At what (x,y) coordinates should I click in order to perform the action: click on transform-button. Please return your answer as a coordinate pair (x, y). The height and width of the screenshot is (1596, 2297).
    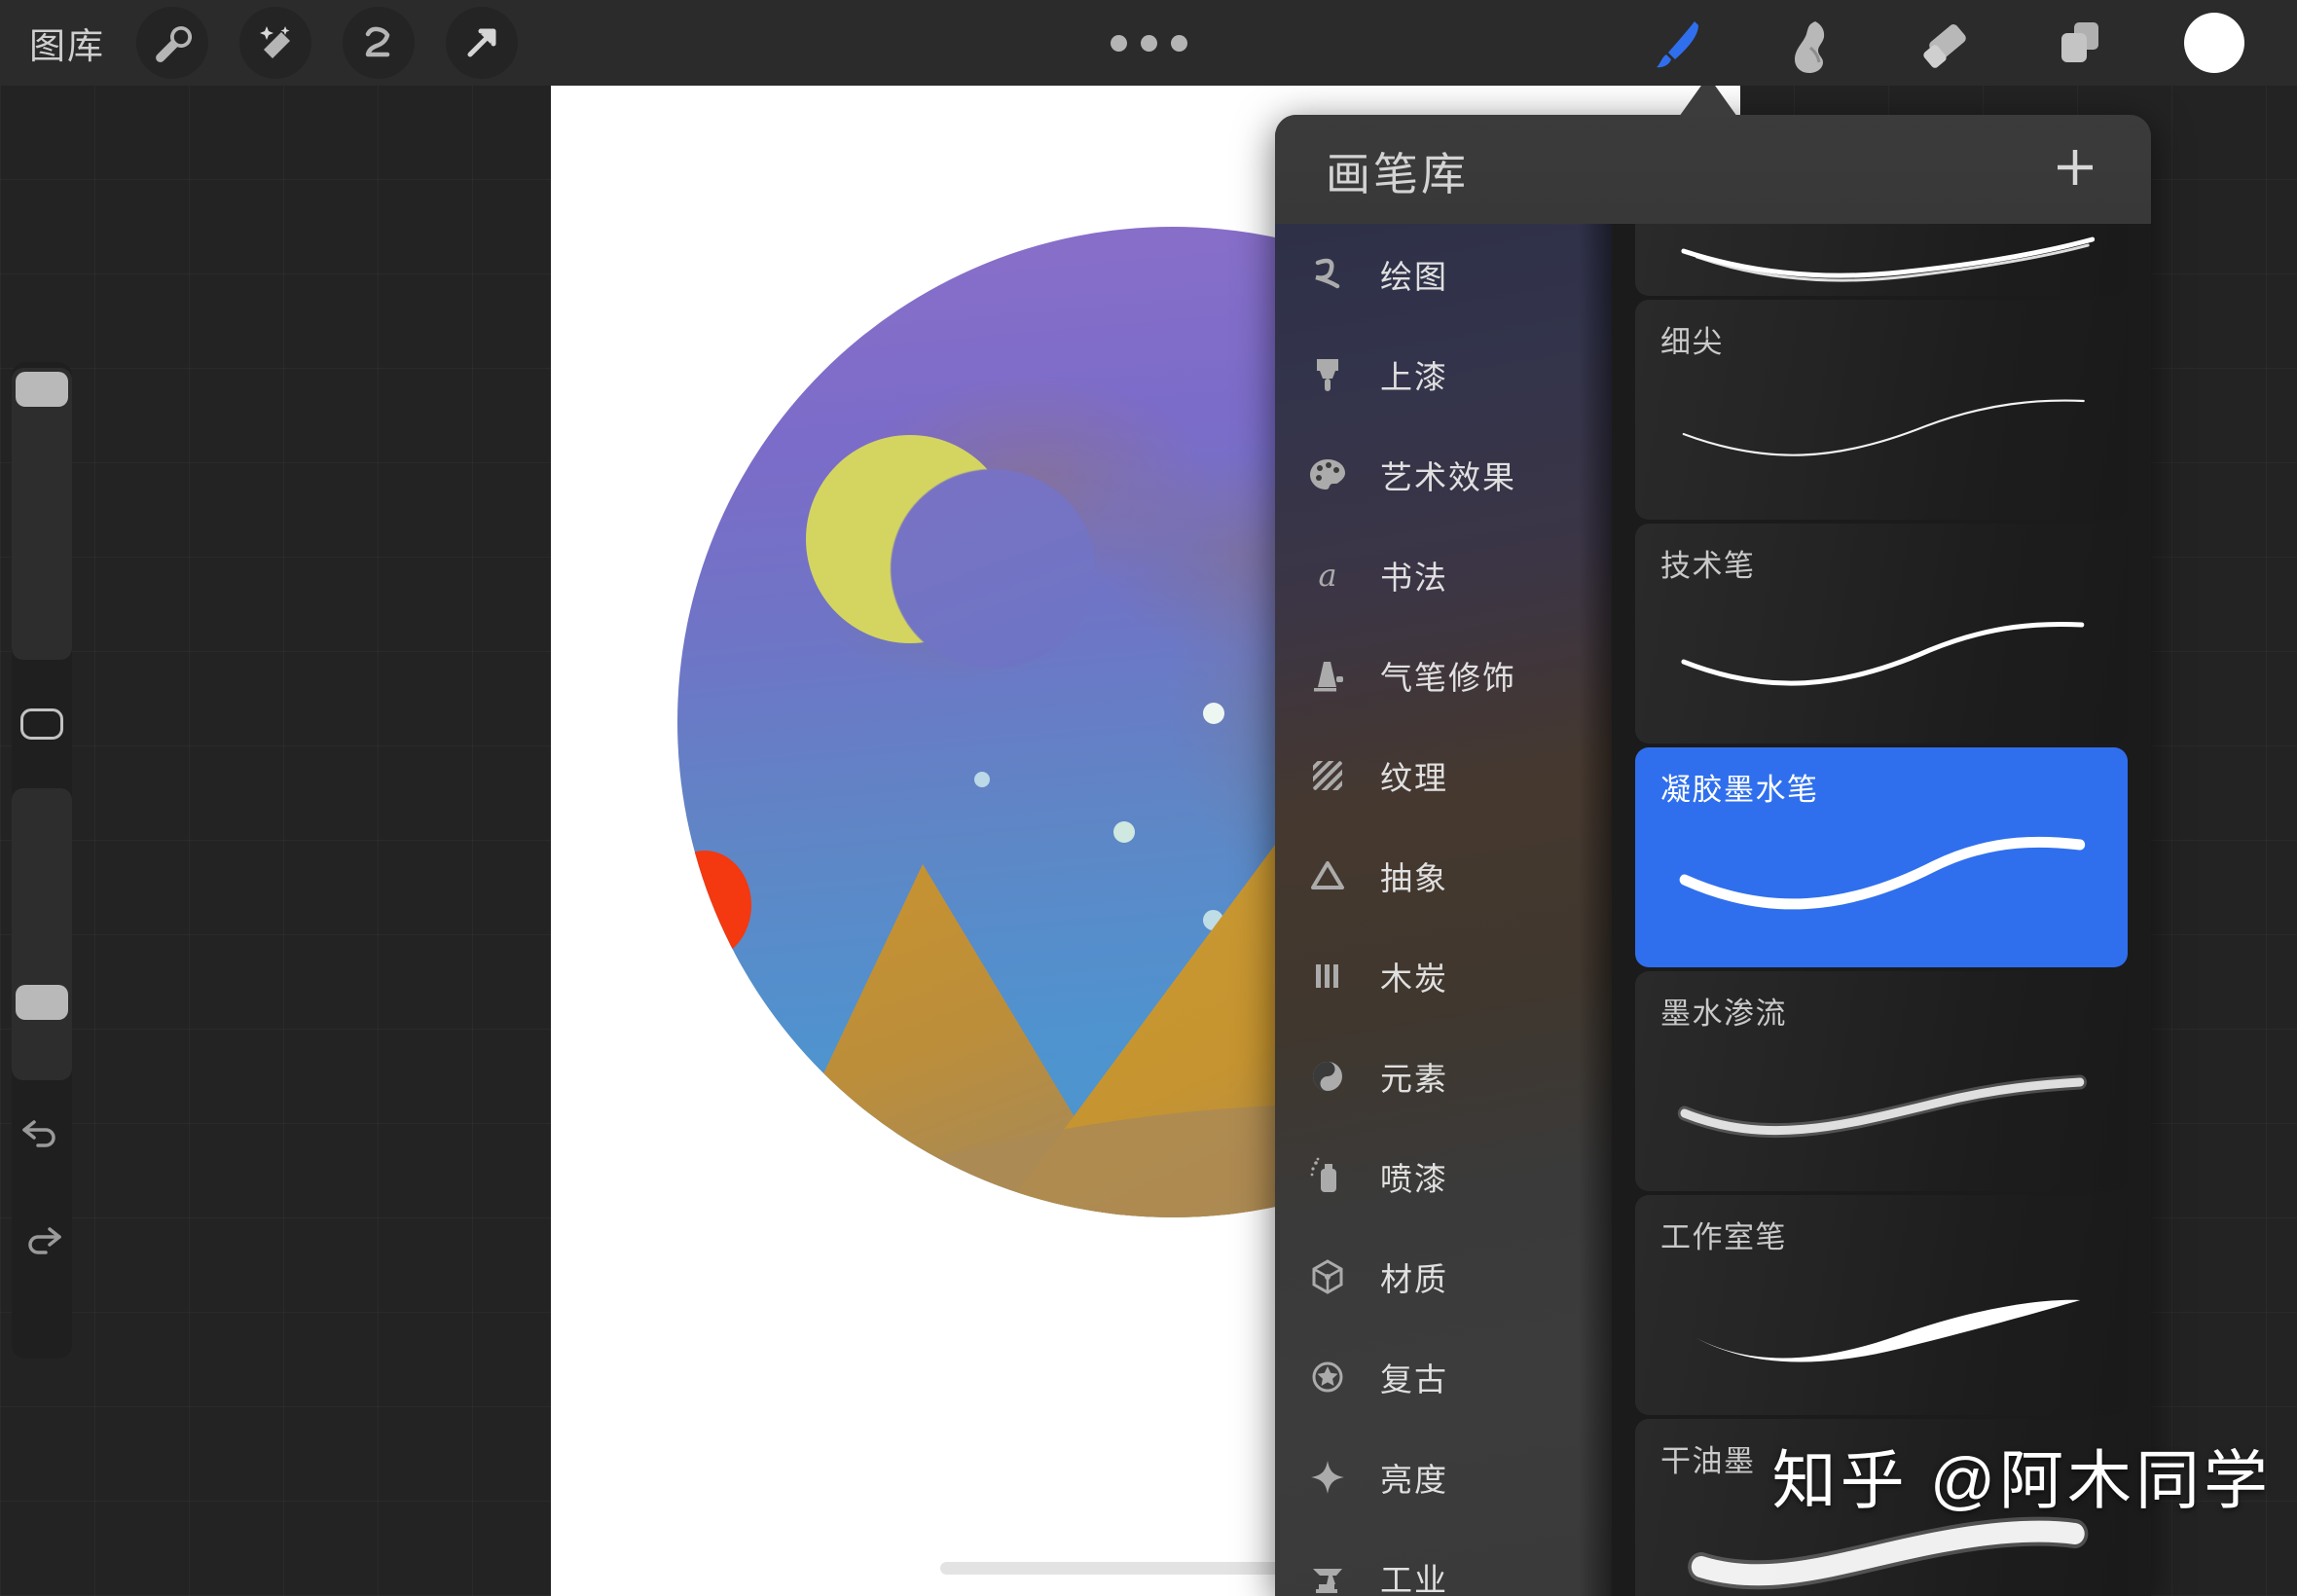
    Looking at the image, I should click on (482, 43).